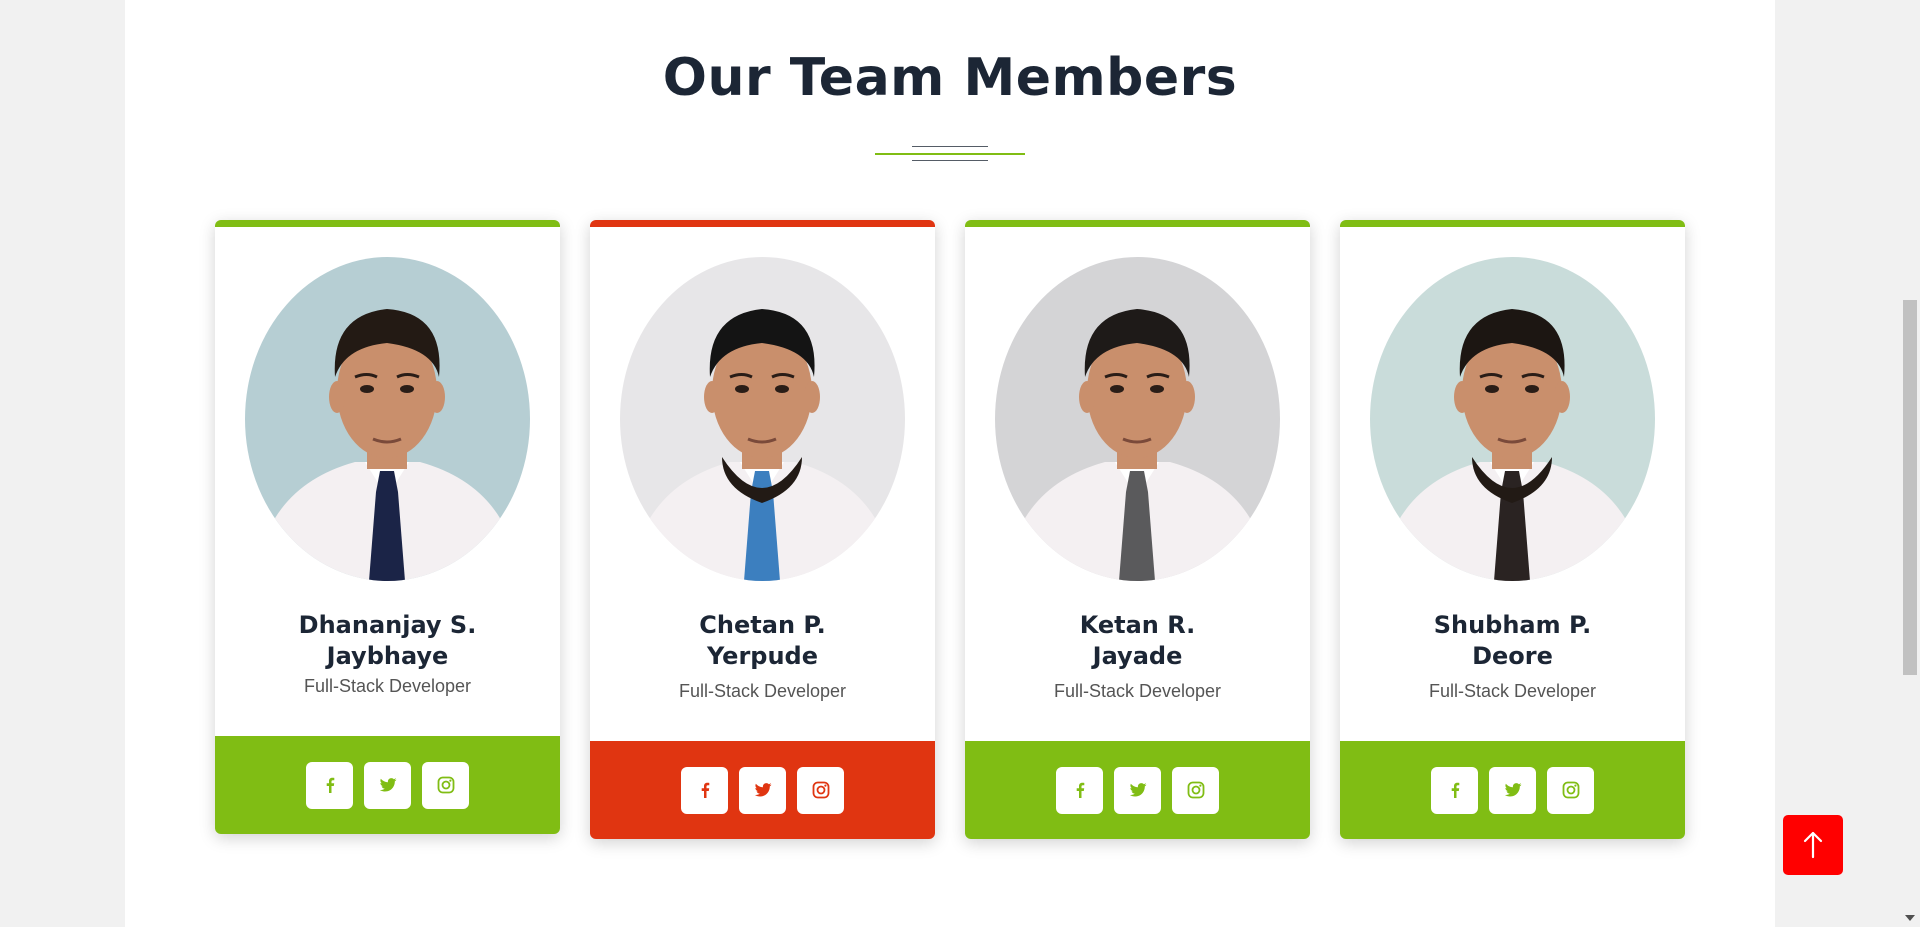 The width and height of the screenshot is (1920, 927). I want to click on member-name-line1: Dhananjay S., so click(387, 625).